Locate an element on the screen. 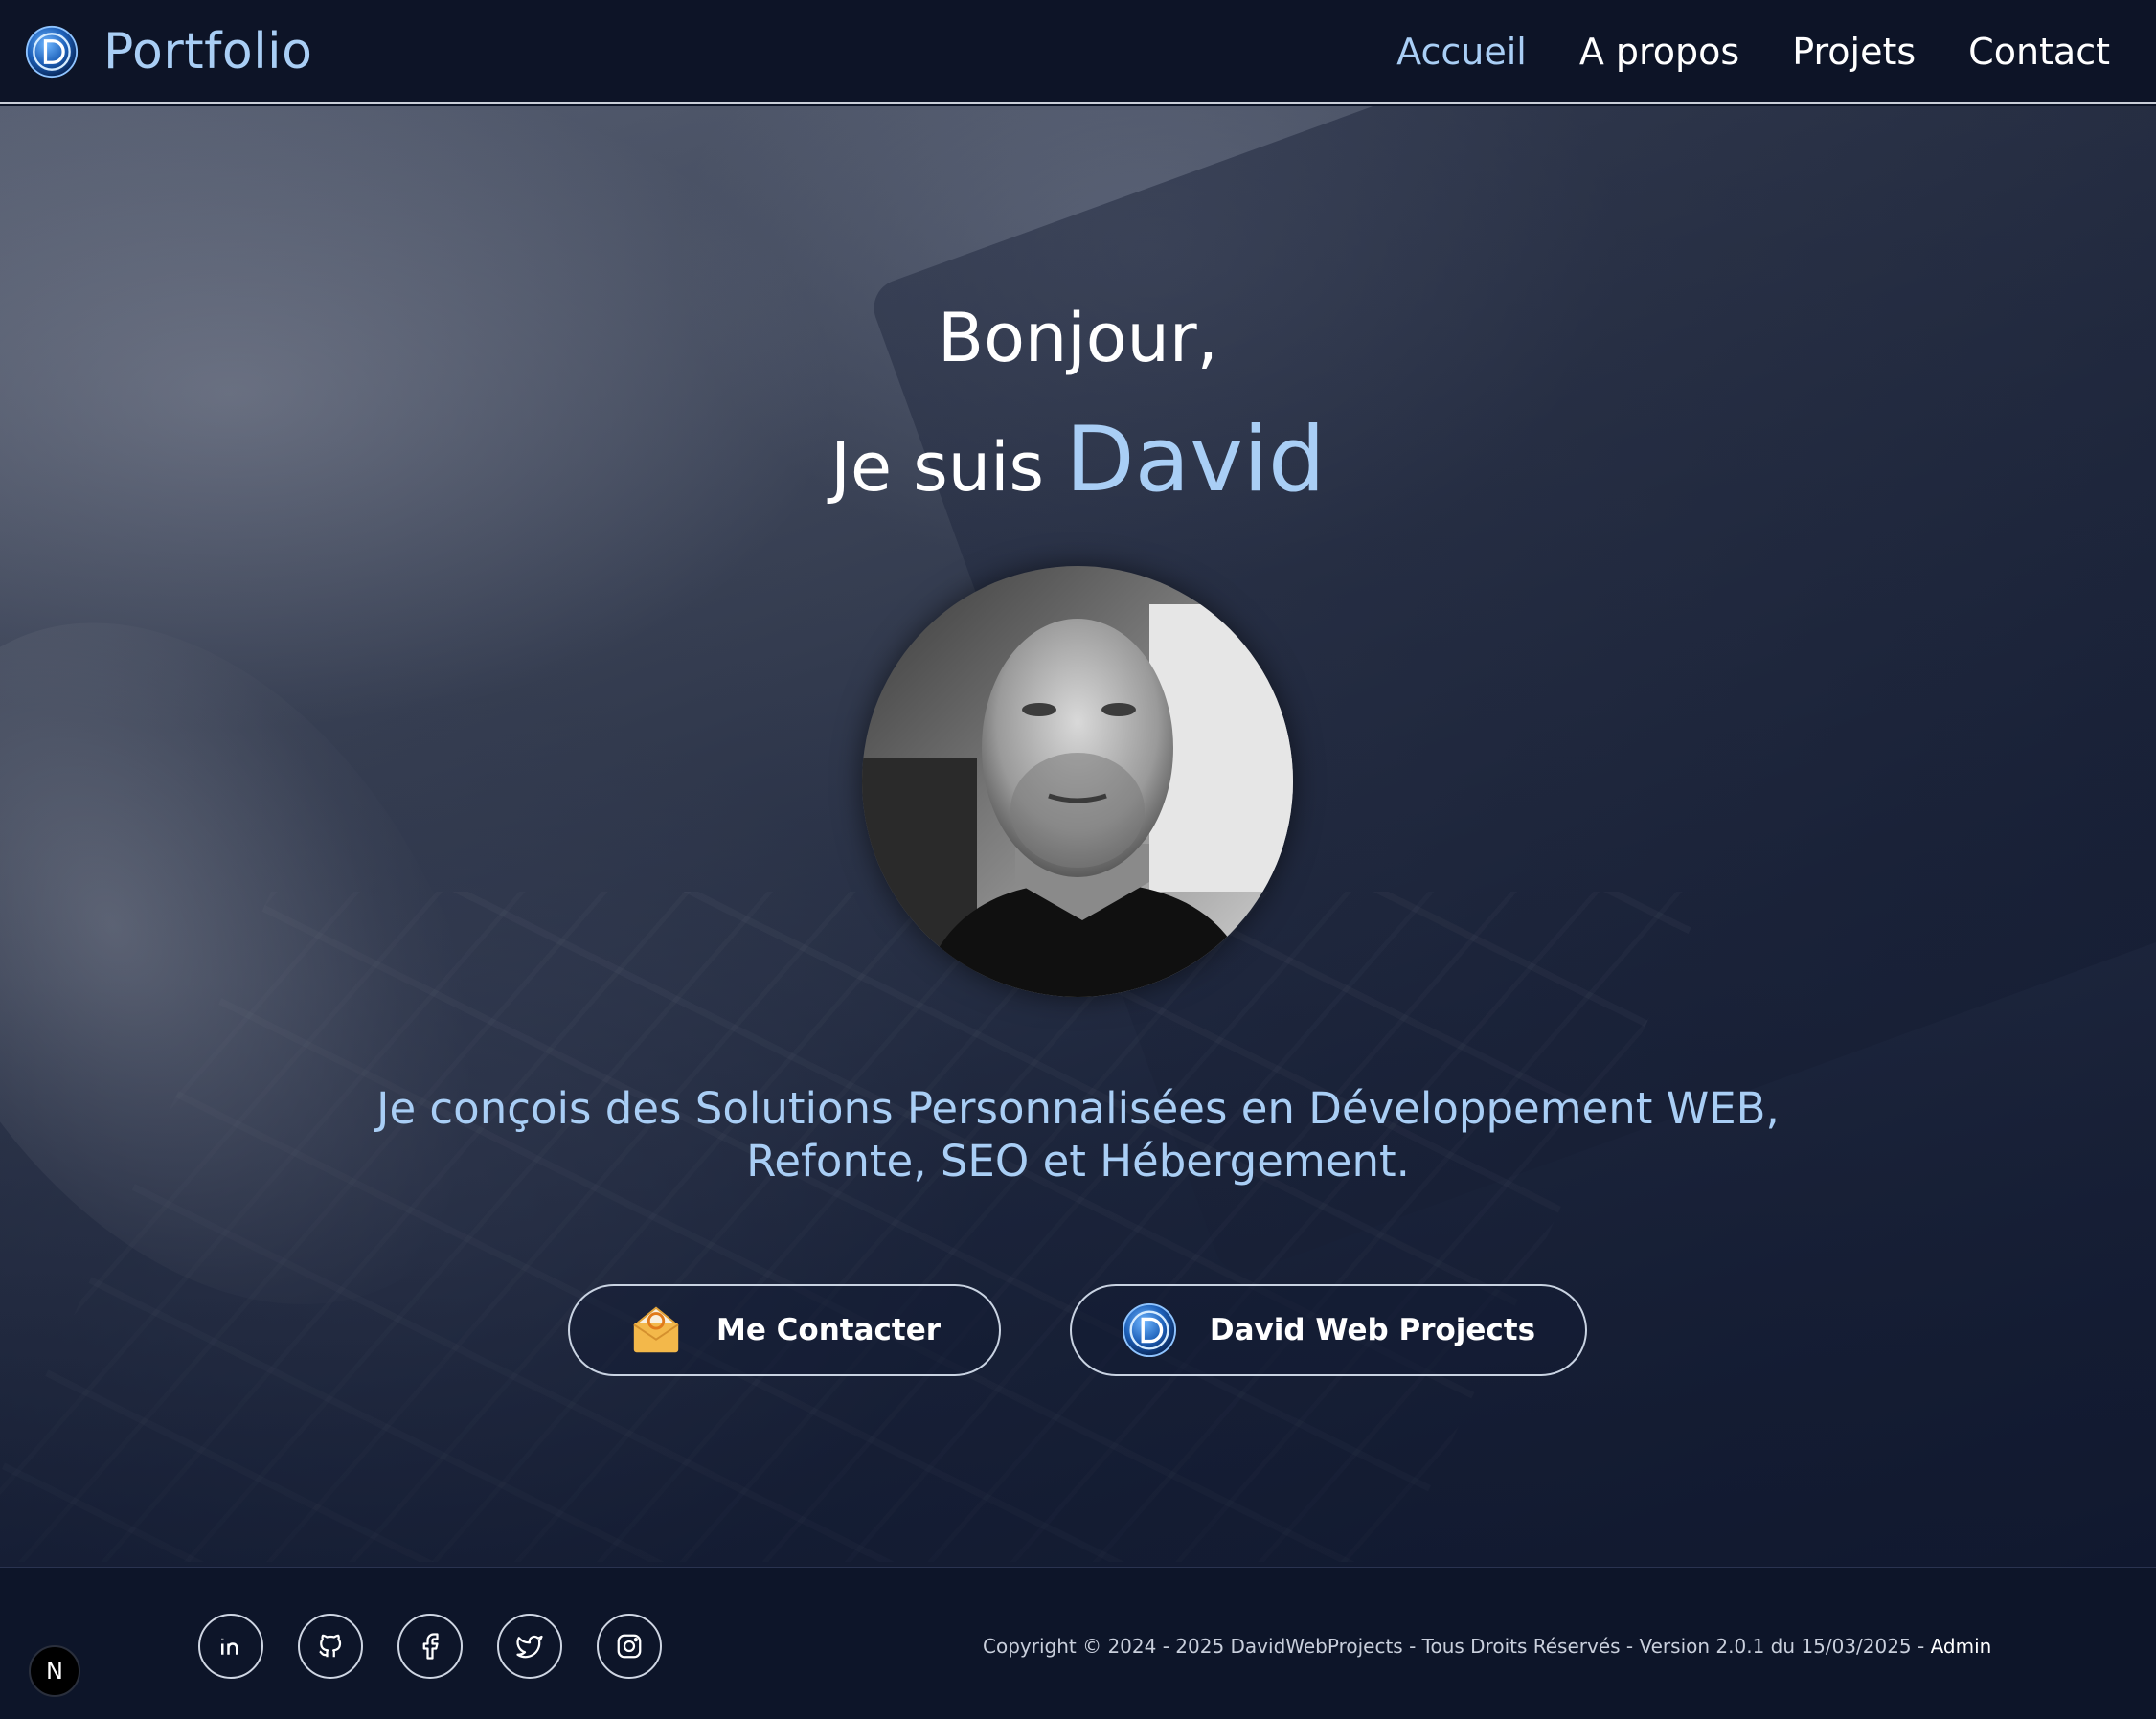 This screenshot has height=1719, width=2156. david-web-projects-button: David Web Projects is located at coordinates (1328, 1330).